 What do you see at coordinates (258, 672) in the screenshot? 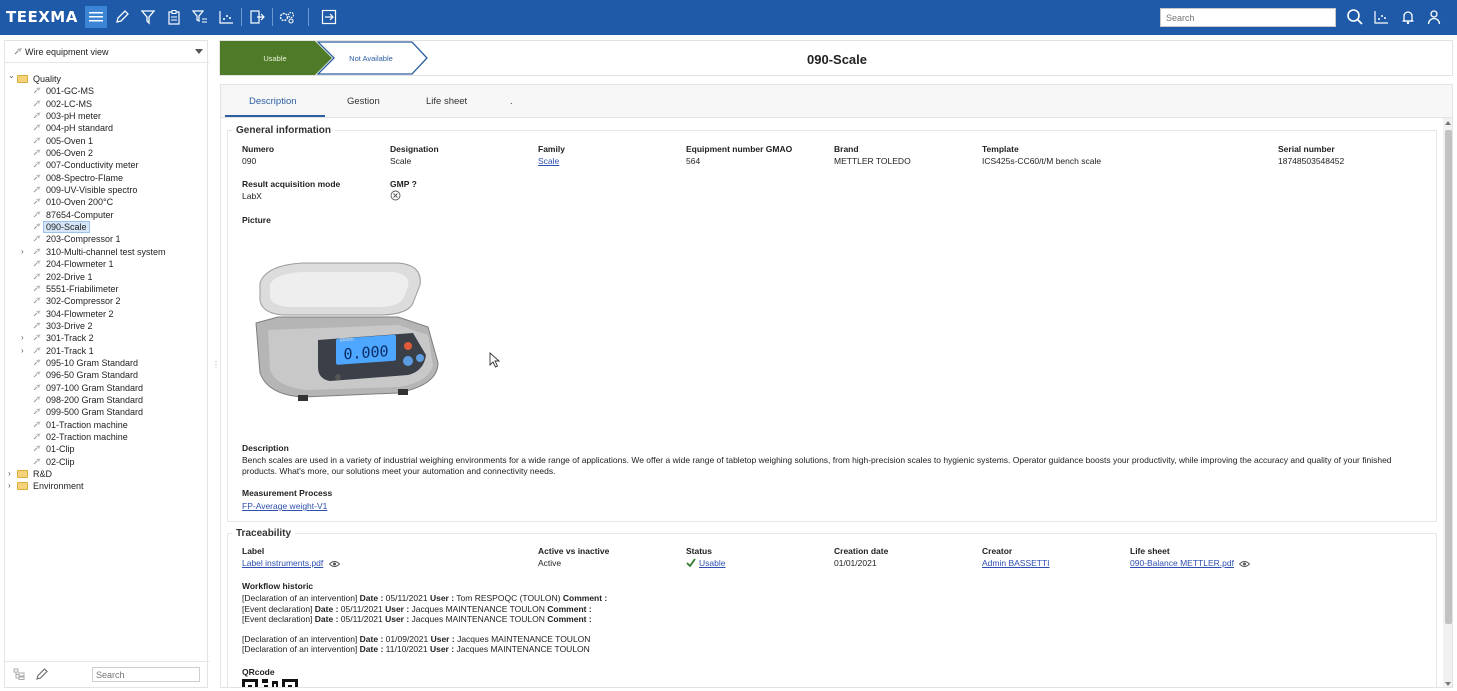
I see `field-label-qrcode: QRcode` at bounding box center [258, 672].